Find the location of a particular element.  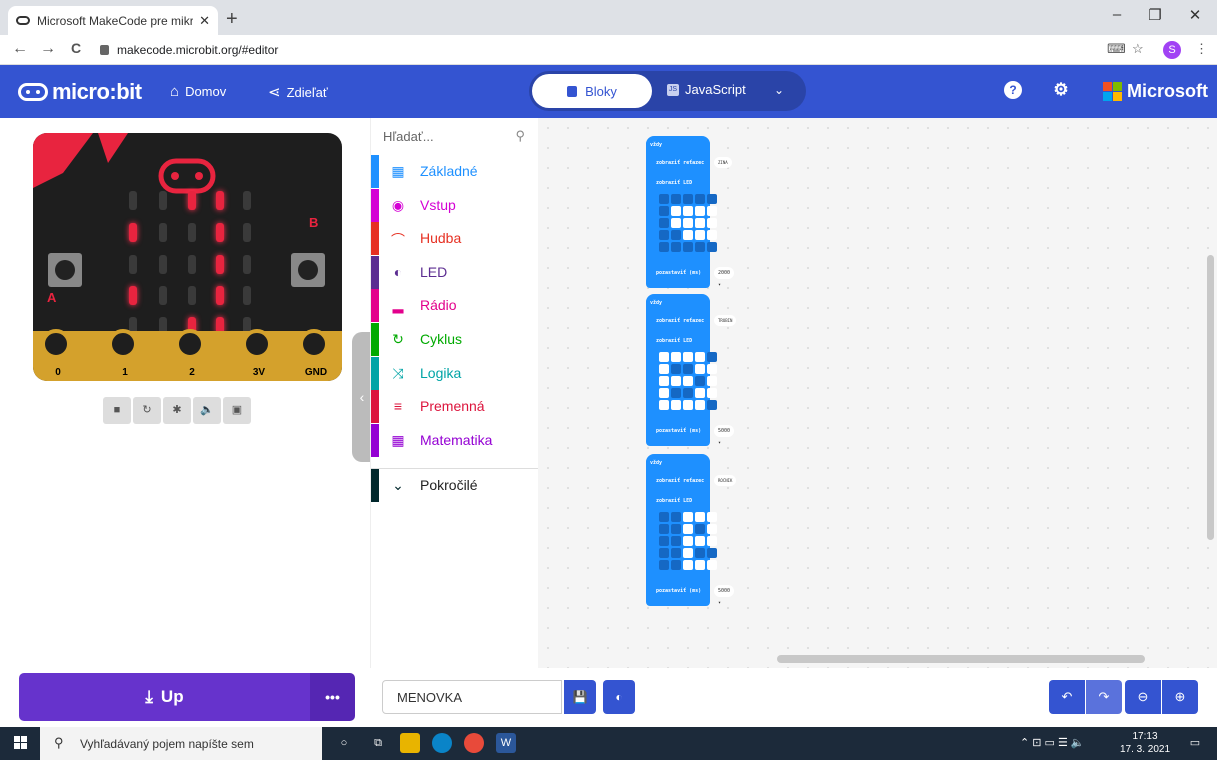

toolbox-category-led: ◐ LED is located at coordinates (455, 272).